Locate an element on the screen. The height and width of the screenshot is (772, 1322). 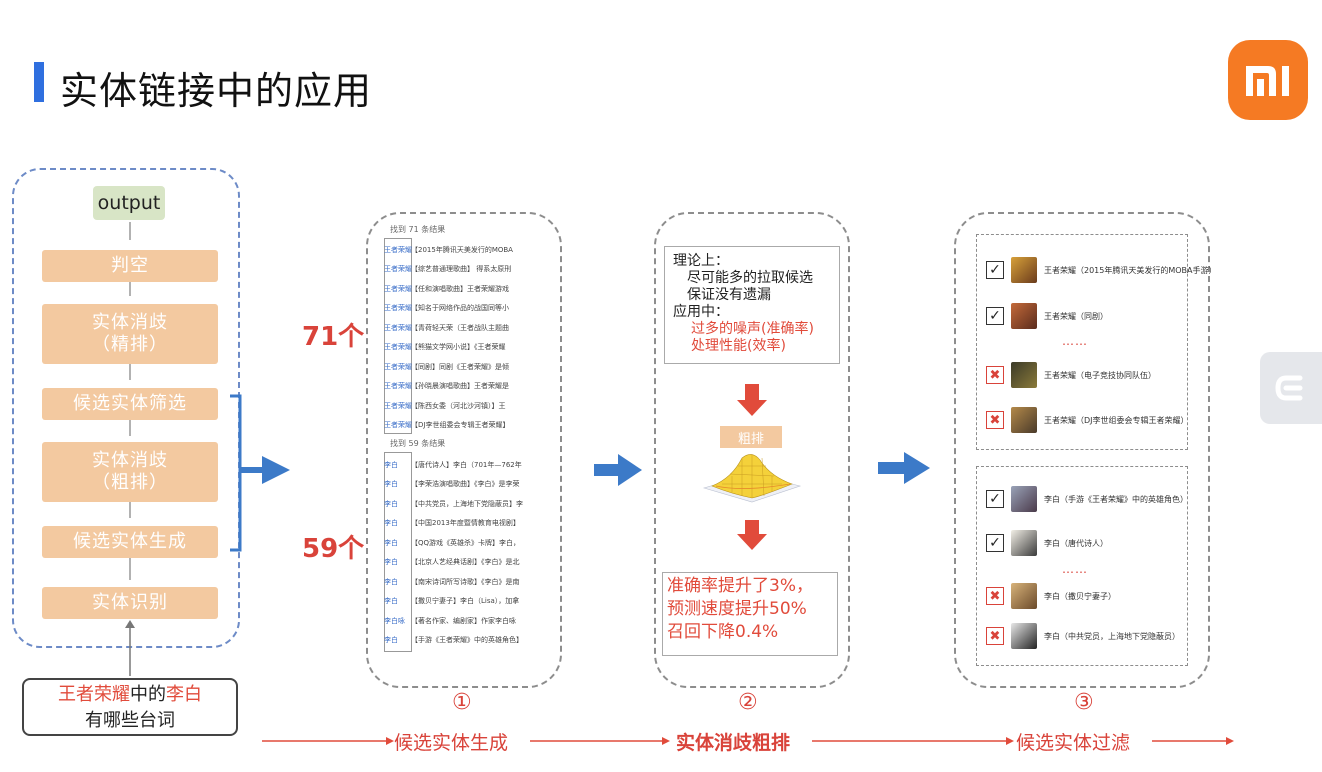
search-result-row: 李白 【李荣浩演唱歌曲】《李白》是李荣 is located at coordinates (458, 484).